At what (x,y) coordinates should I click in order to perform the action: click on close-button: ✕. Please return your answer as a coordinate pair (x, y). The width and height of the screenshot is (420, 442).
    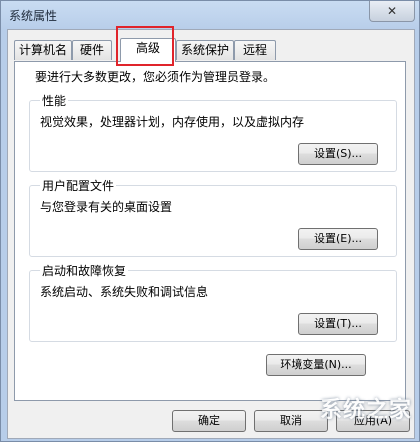
    Looking at the image, I should click on (392, 11).